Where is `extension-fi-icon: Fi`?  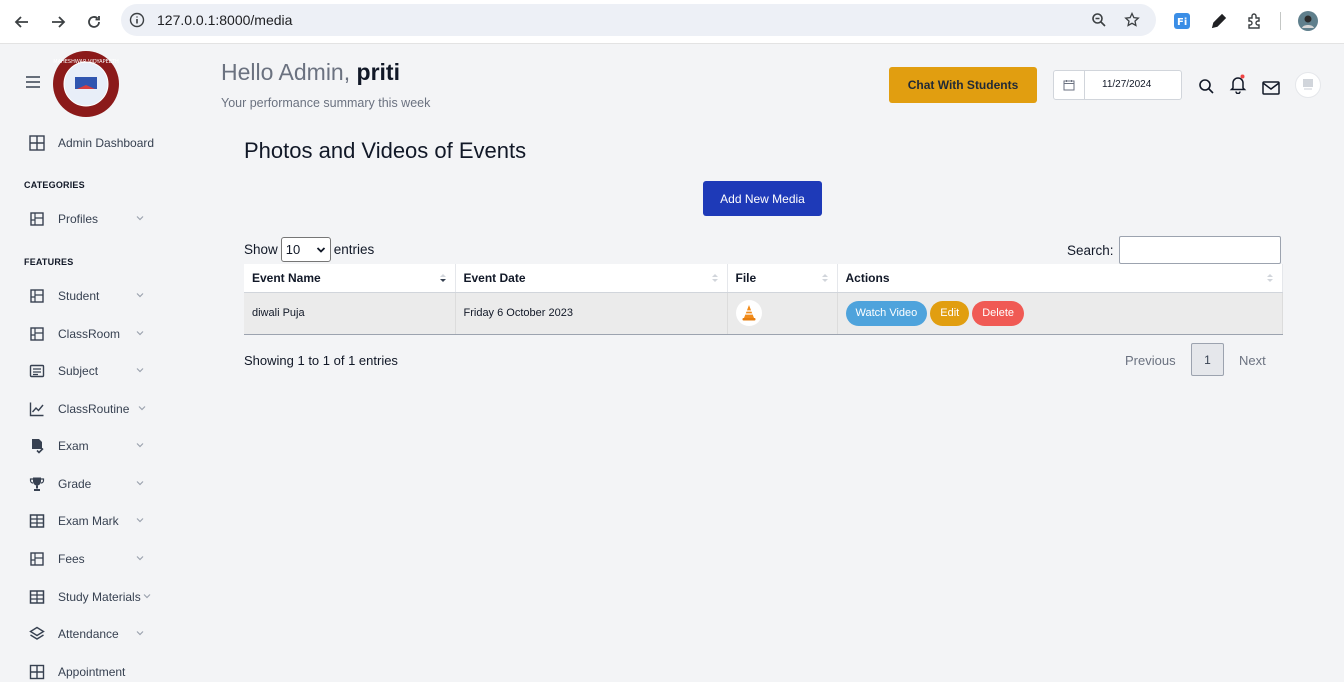 extension-fi-icon: Fi is located at coordinates (1182, 21).